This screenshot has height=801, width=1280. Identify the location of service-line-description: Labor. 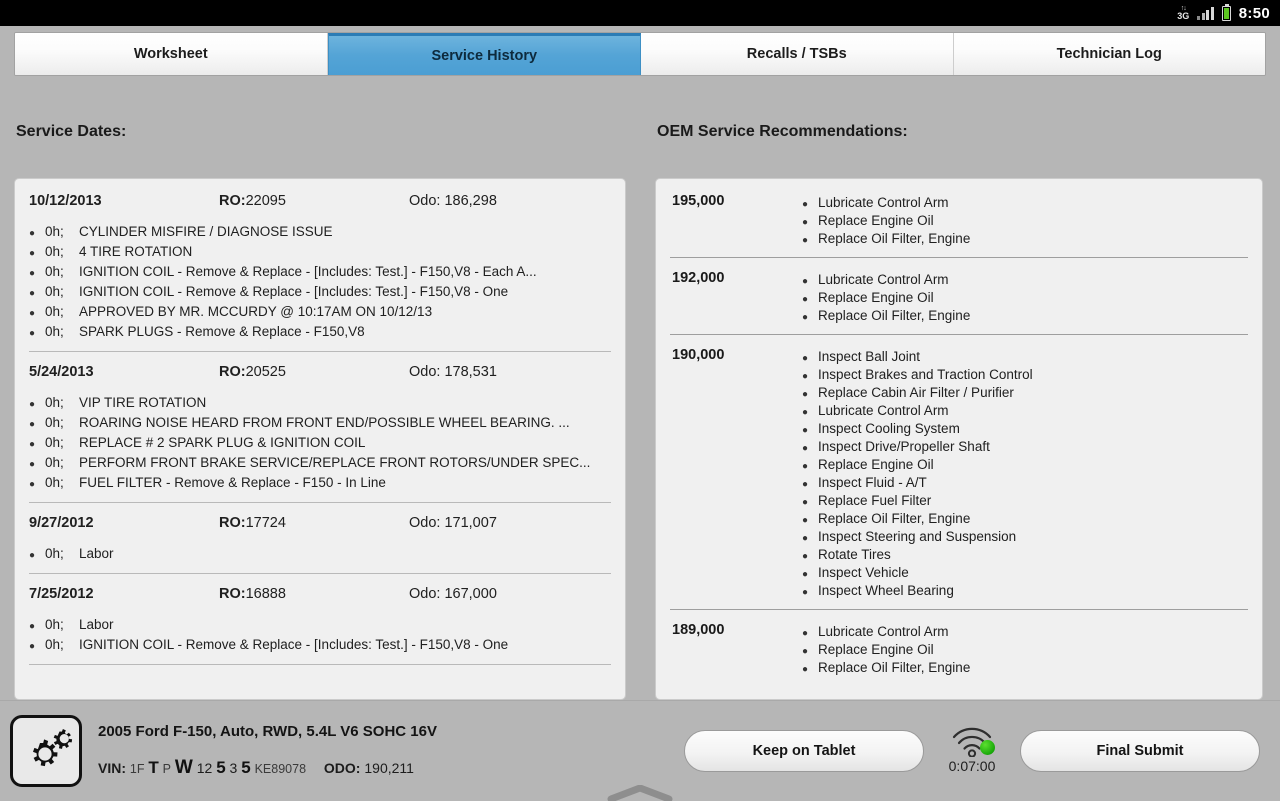
(96, 624).